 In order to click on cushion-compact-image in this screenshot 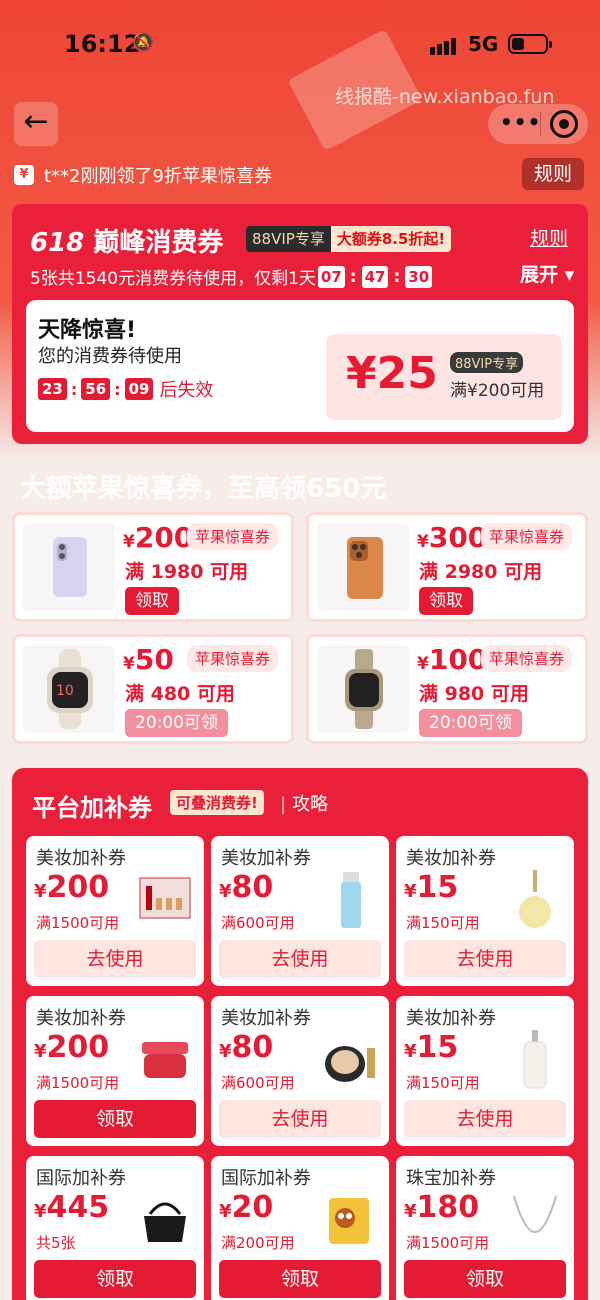, I will do `click(350, 1059)`.